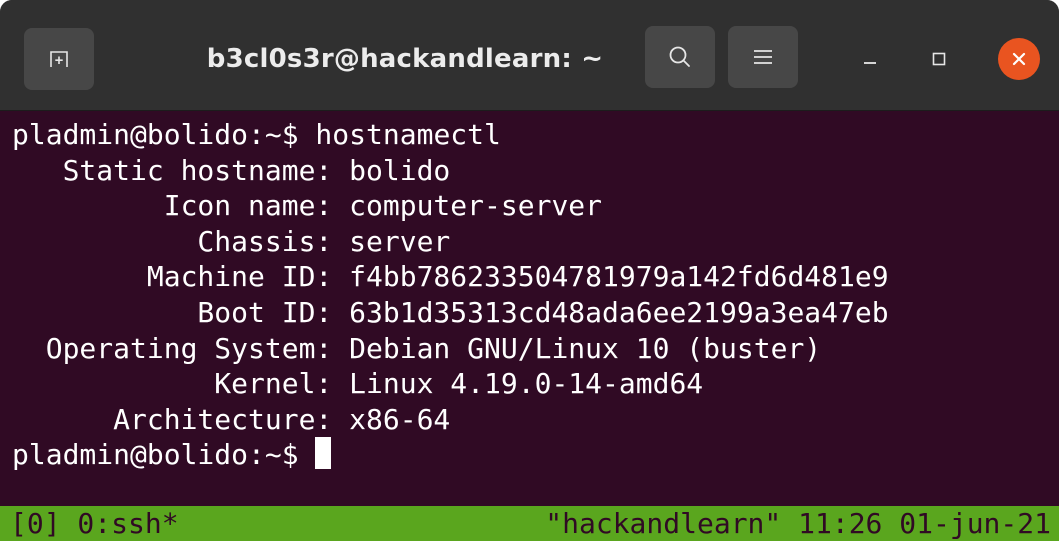  I want to click on minimize-icon, so click(870, 63).